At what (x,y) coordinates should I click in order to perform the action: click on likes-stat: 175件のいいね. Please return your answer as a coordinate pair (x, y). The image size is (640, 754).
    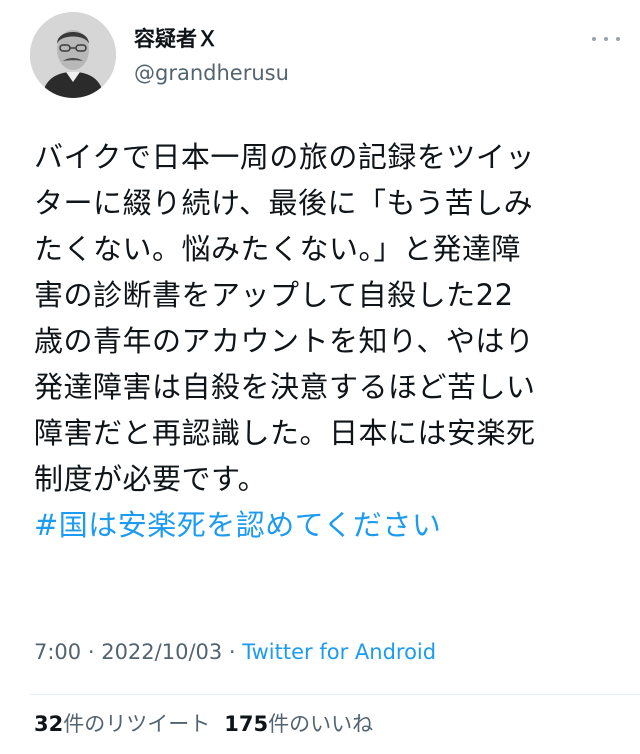
    Looking at the image, I should click on (298, 724).